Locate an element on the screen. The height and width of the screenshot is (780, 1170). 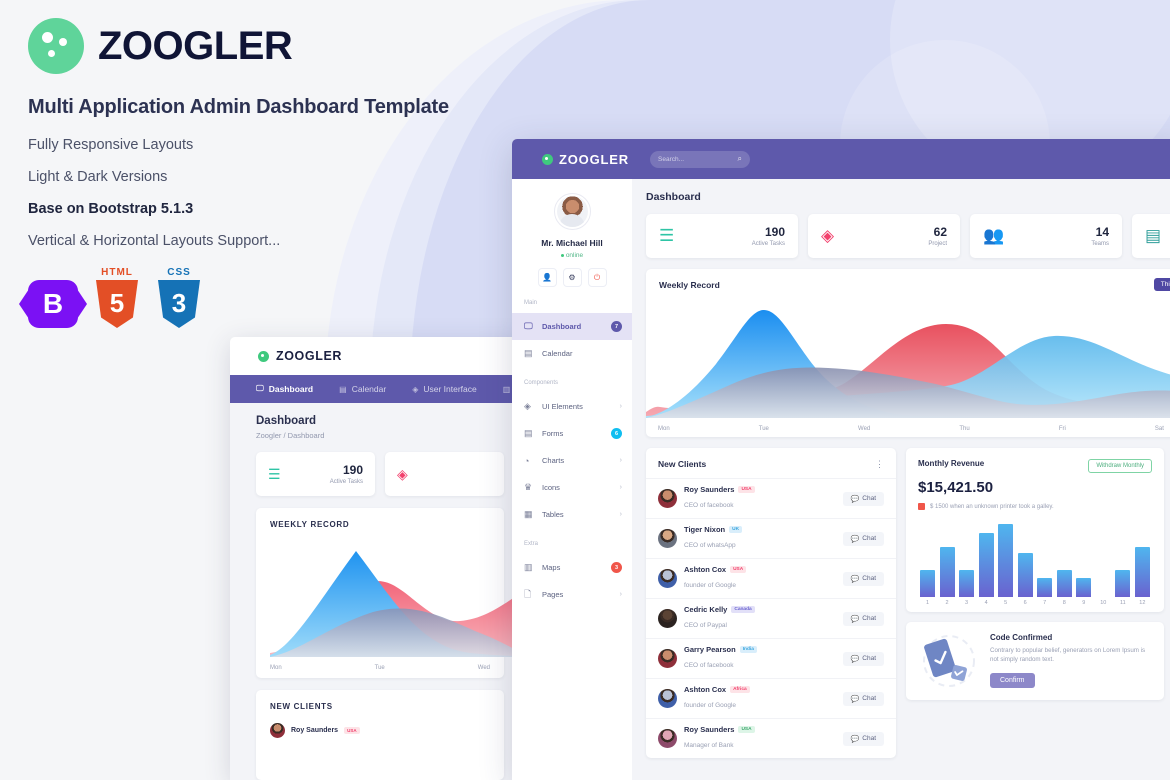
client-role: founder of Google is located at coordinates (710, 705).